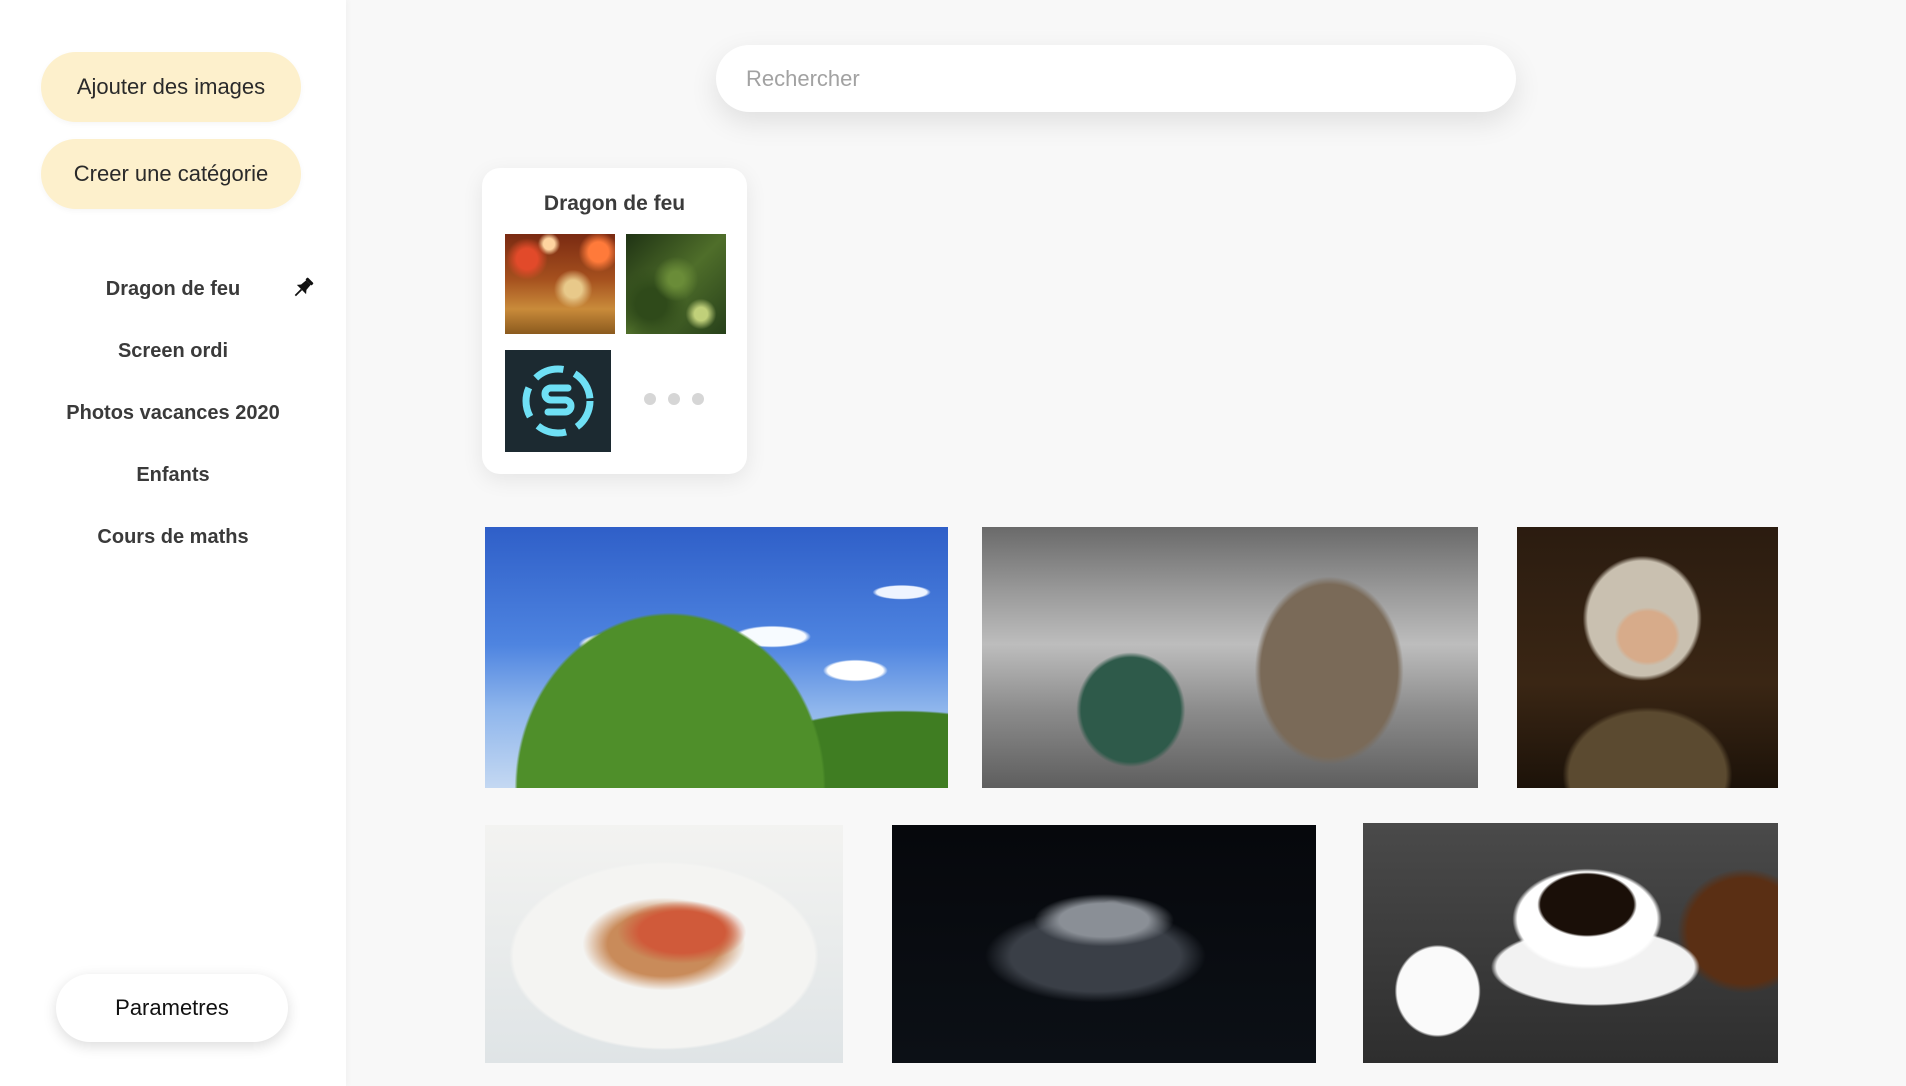 This screenshot has height=1086, width=1906. I want to click on create-category-button: Creer une catégorie, so click(171, 174).